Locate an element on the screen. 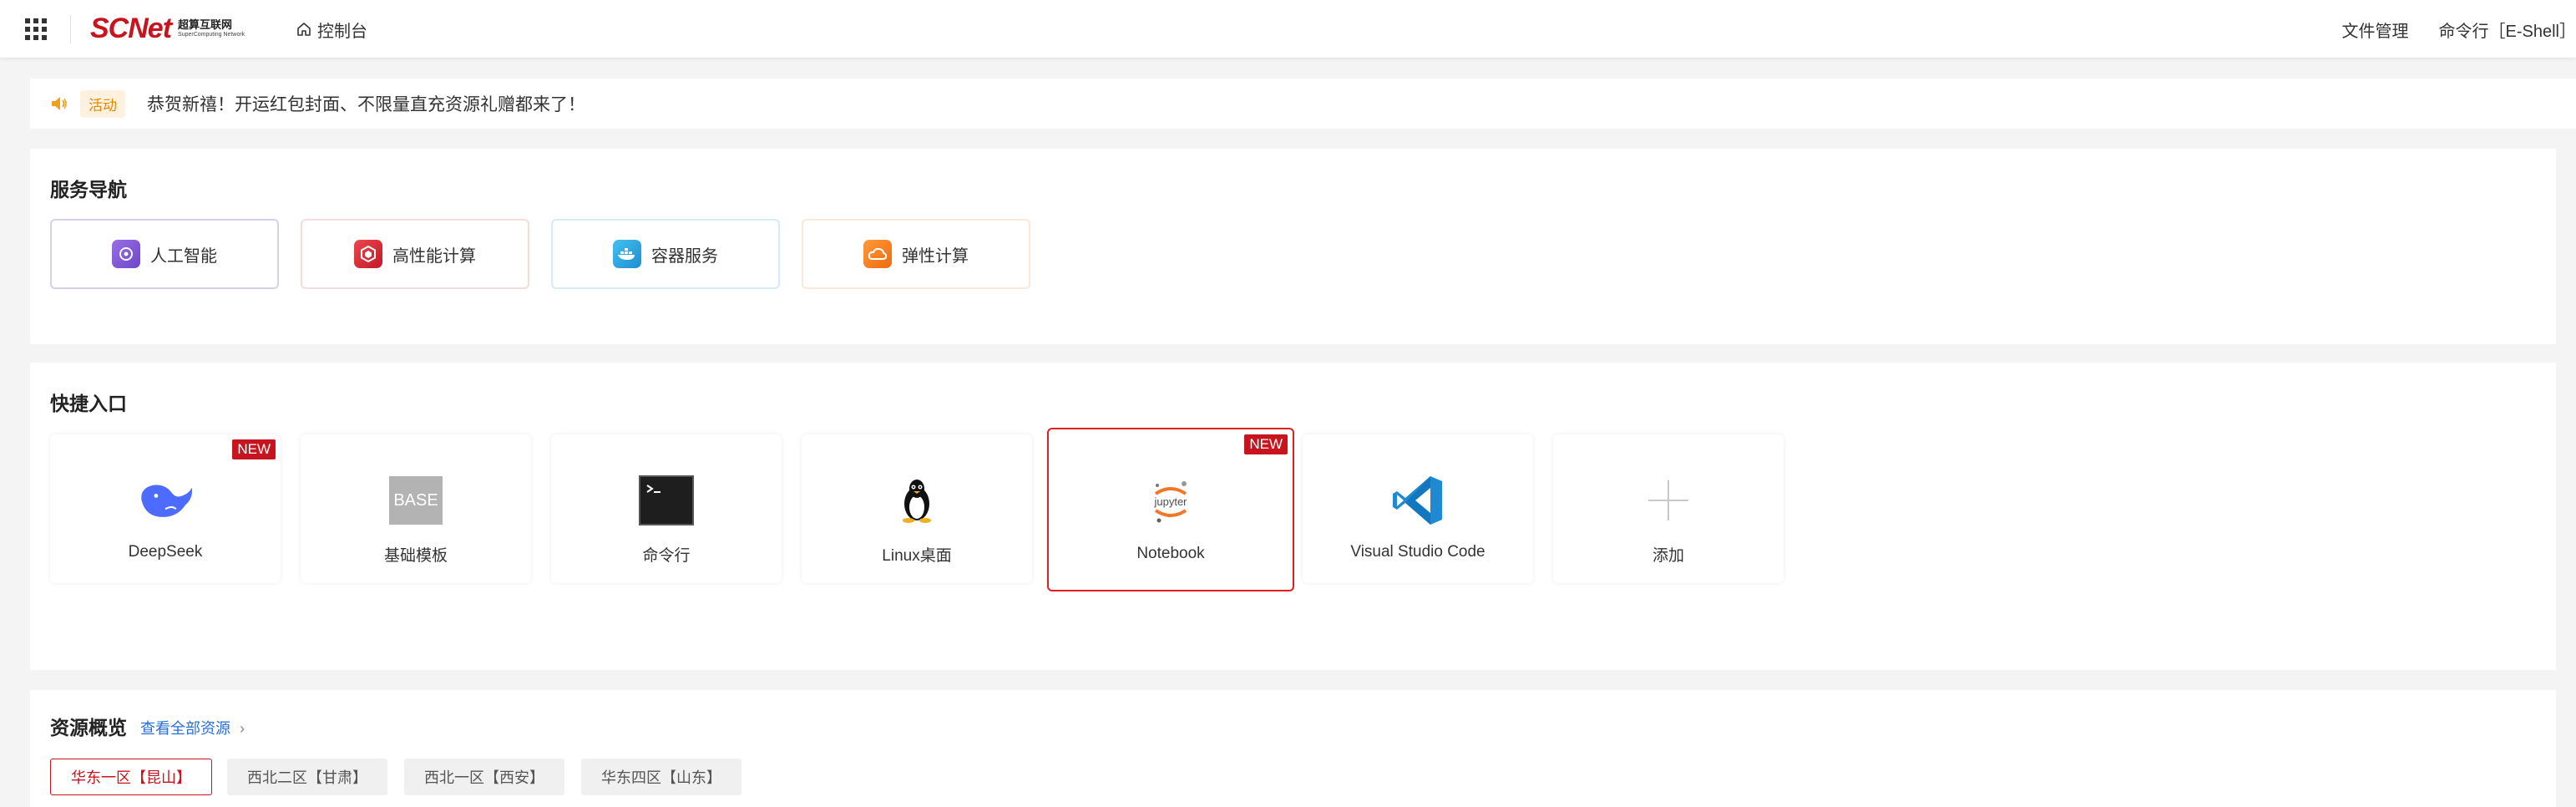 Image resolution: width=2576 pixels, height=807 pixels. quick-terminal-card: 命令行 is located at coordinates (666, 509).